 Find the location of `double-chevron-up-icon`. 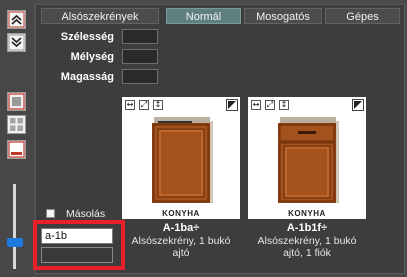

double-chevron-up-icon is located at coordinates (16, 19).